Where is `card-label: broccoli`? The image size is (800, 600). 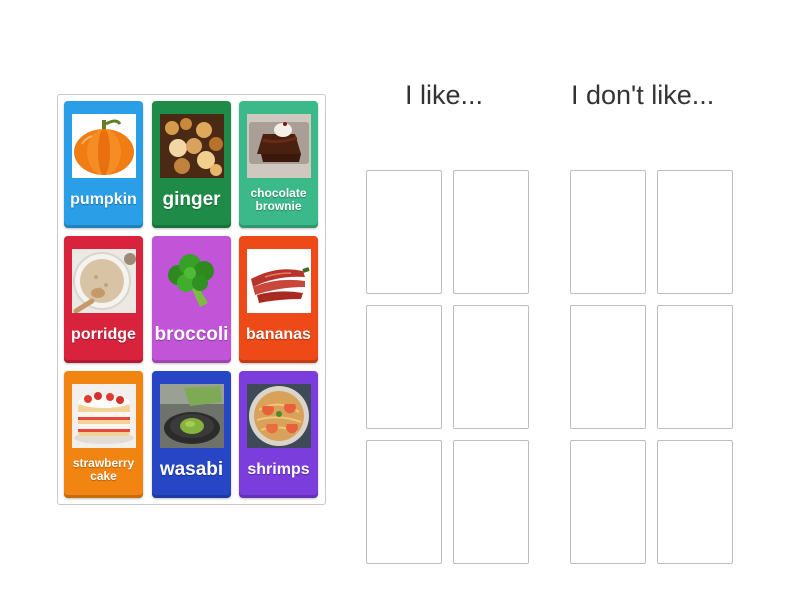 card-label: broccoli is located at coordinates (191, 335).